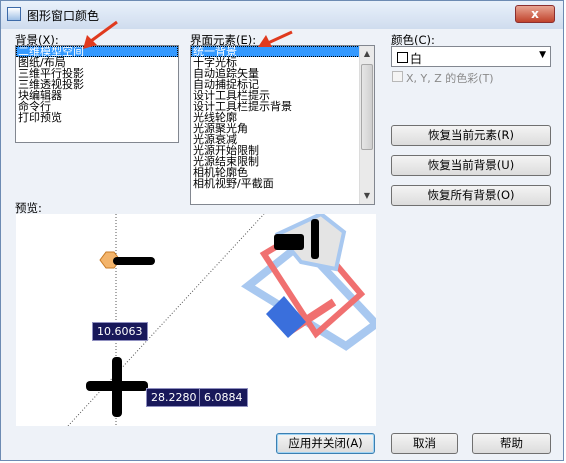 The width and height of the screenshot is (566, 463). Describe the element at coordinates (471, 56) in the screenshot. I see `color-dropdown: 白 ▼` at that location.